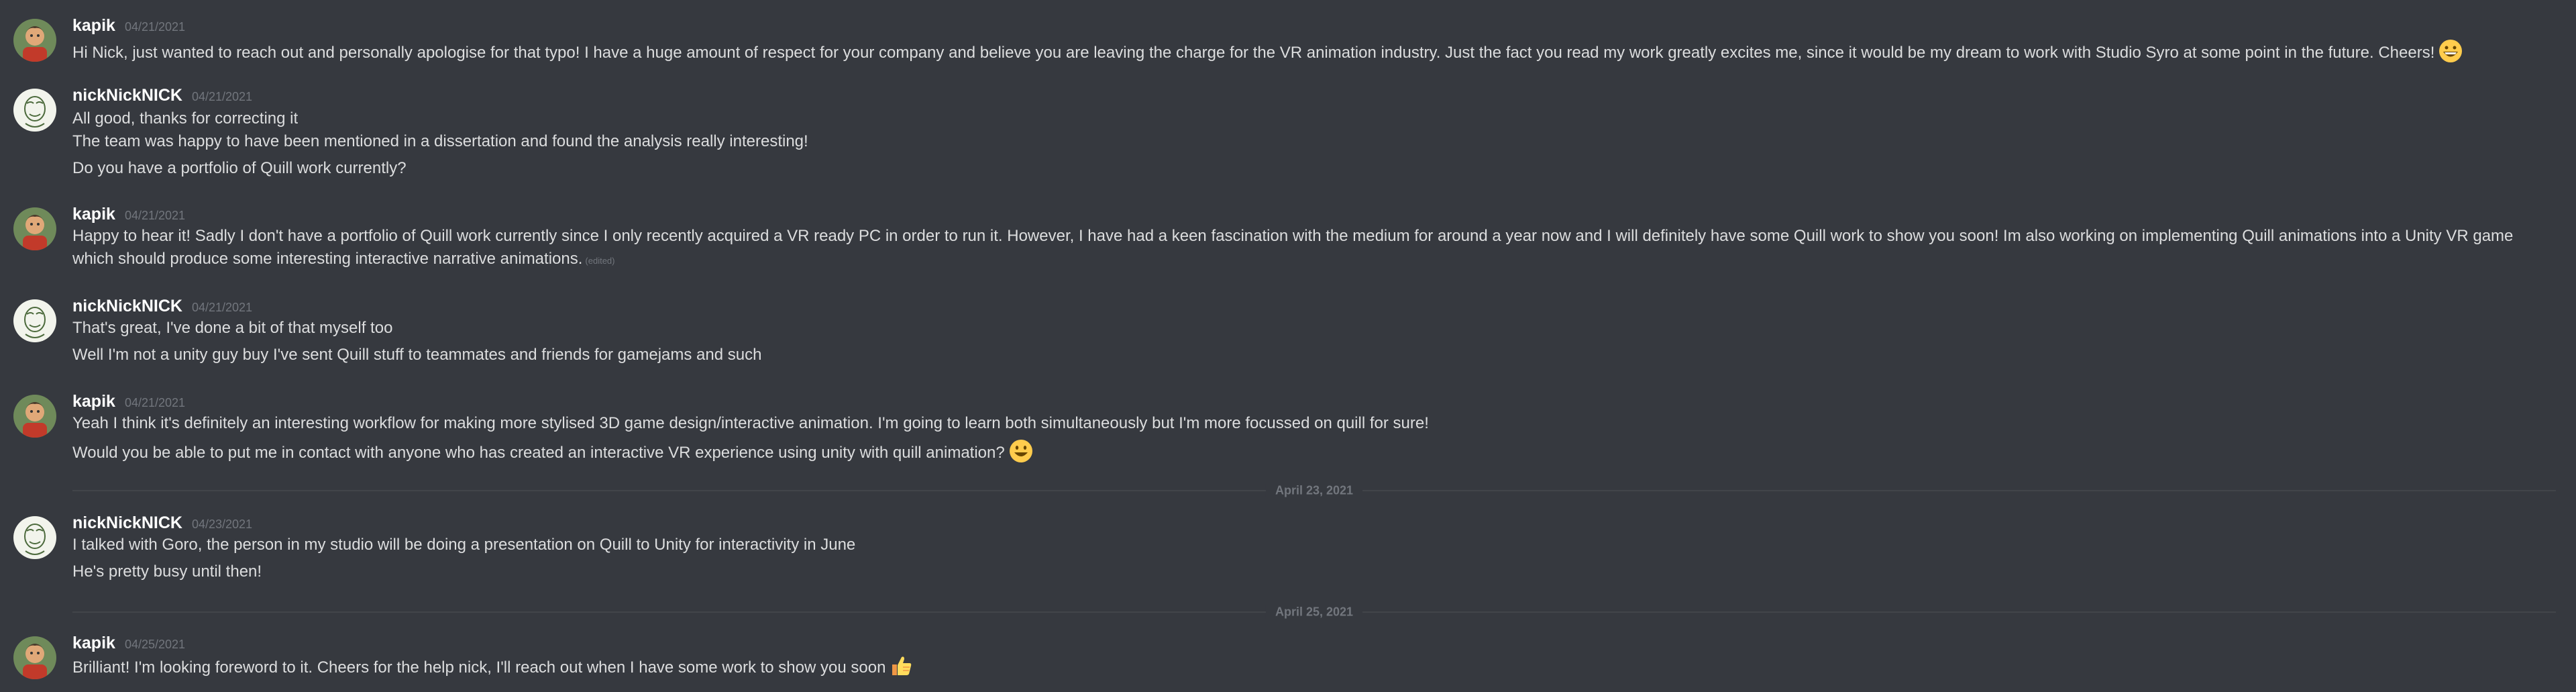 This screenshot has height=692, width=2576. What do you see at coordinates (167, 571) in the screenshot?
I see `message-text: He's pretty busy until then!` at bounding box center [167, 571].